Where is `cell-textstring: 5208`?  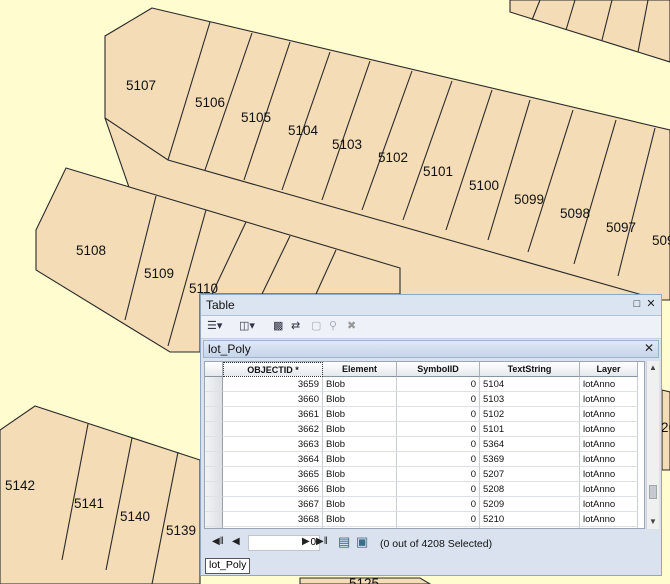
cell-textstring: 5208 is located at coordinates (530, 489).